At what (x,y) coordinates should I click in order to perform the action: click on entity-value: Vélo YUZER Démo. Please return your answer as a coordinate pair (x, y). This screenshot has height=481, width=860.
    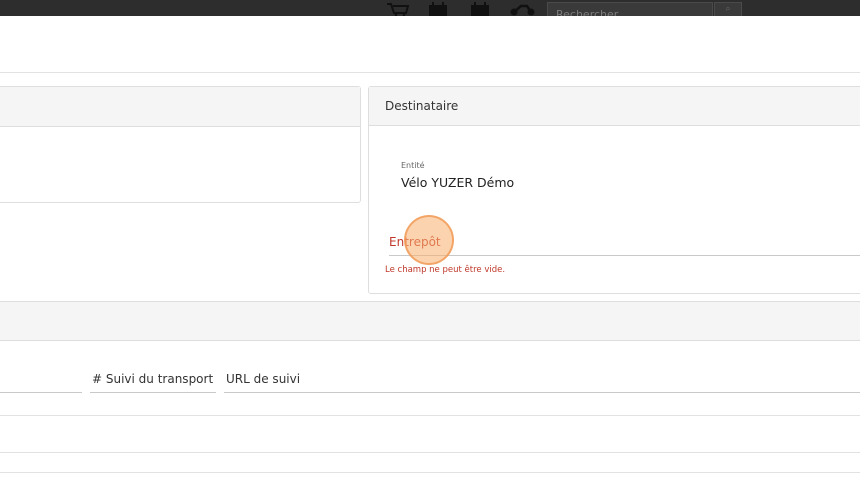
    Looking at the image, I should click on (458, 182).